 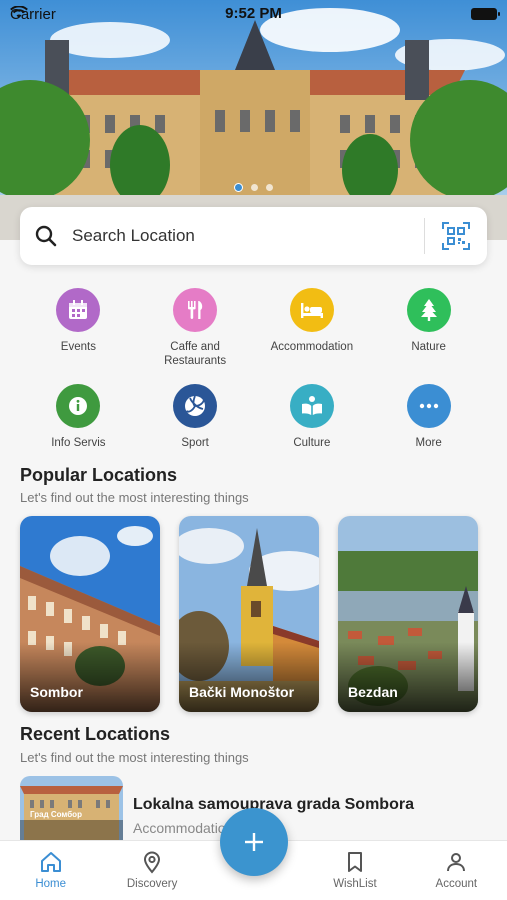 What do you see at coordinates (56, 814) in the screenshot?
I see `recent-thumbnail-caption: Град Сомбор` at bounding box center [56, 814].